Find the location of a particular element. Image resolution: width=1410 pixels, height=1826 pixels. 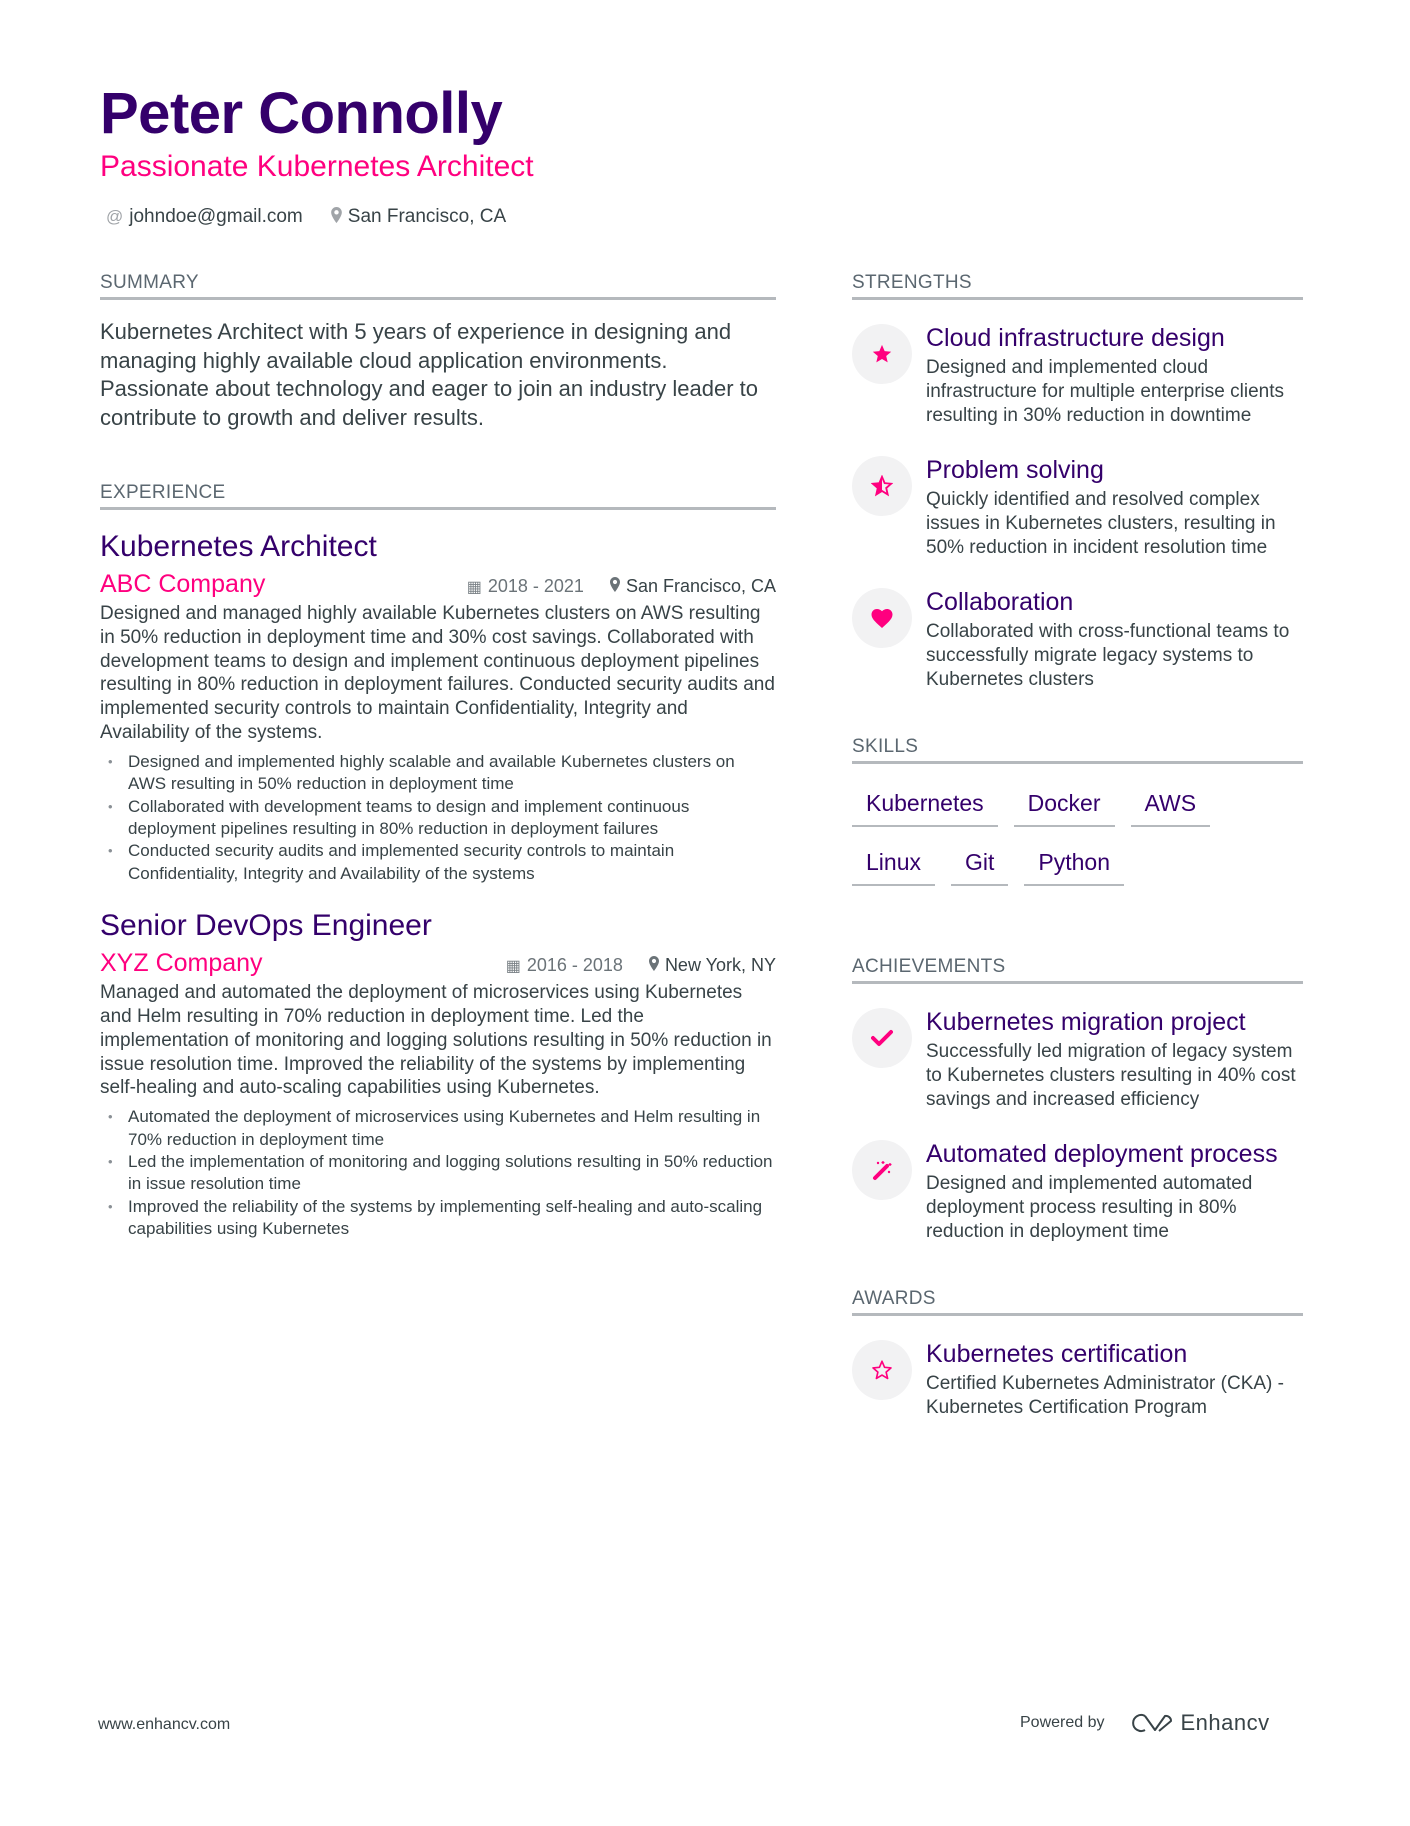

strength-title: Problem solving is located at coordinates (1015, 470).